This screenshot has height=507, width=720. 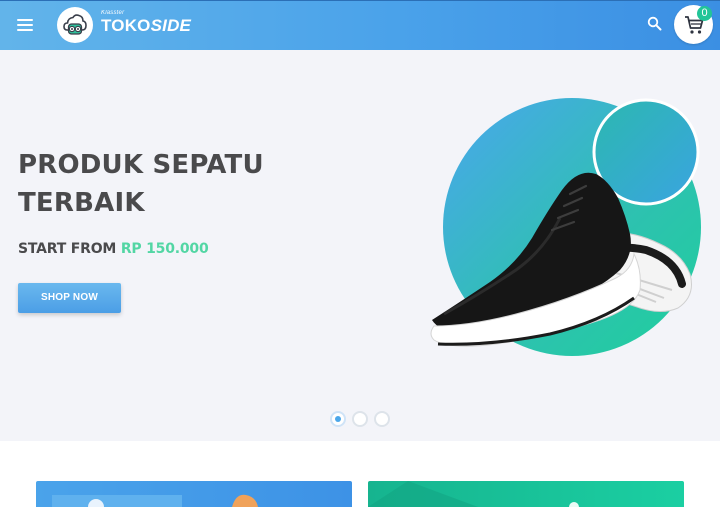 What do you see at coordinates (126, 25) in the screenshot?
I see `brand-name-part-1: TOKO` at bounding box center [126, 25].